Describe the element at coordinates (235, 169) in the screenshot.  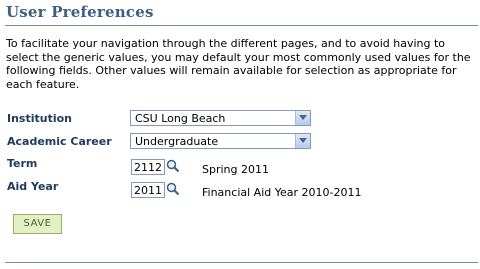
I see `term-description: Spring 2011` at that location.